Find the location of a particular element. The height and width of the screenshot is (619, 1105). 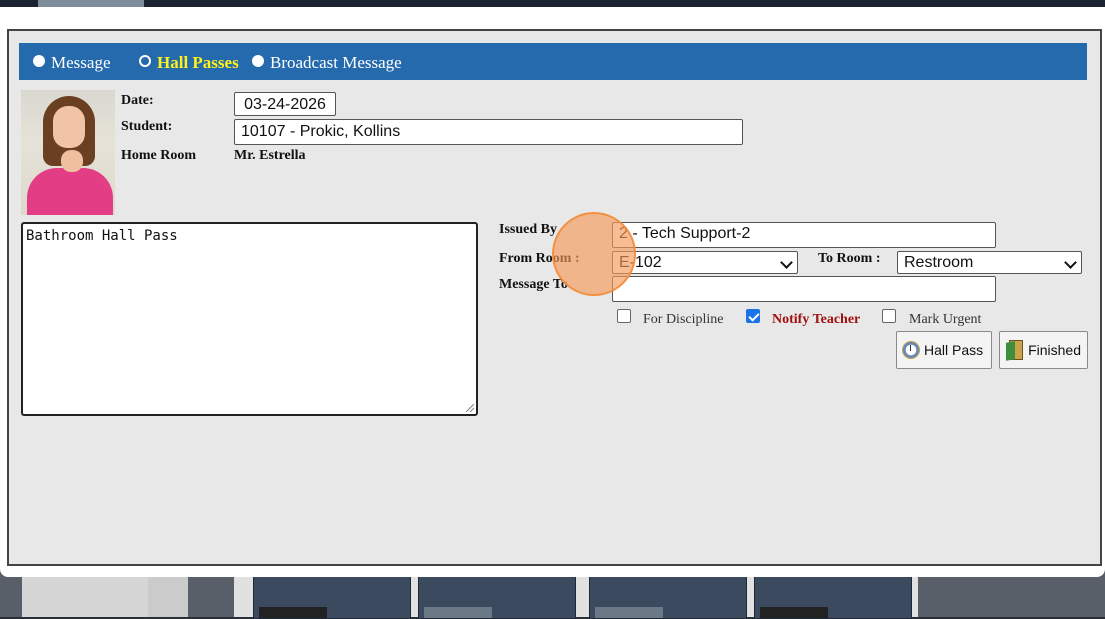

finished-button: Finished is located at coordinates (1043, 350).